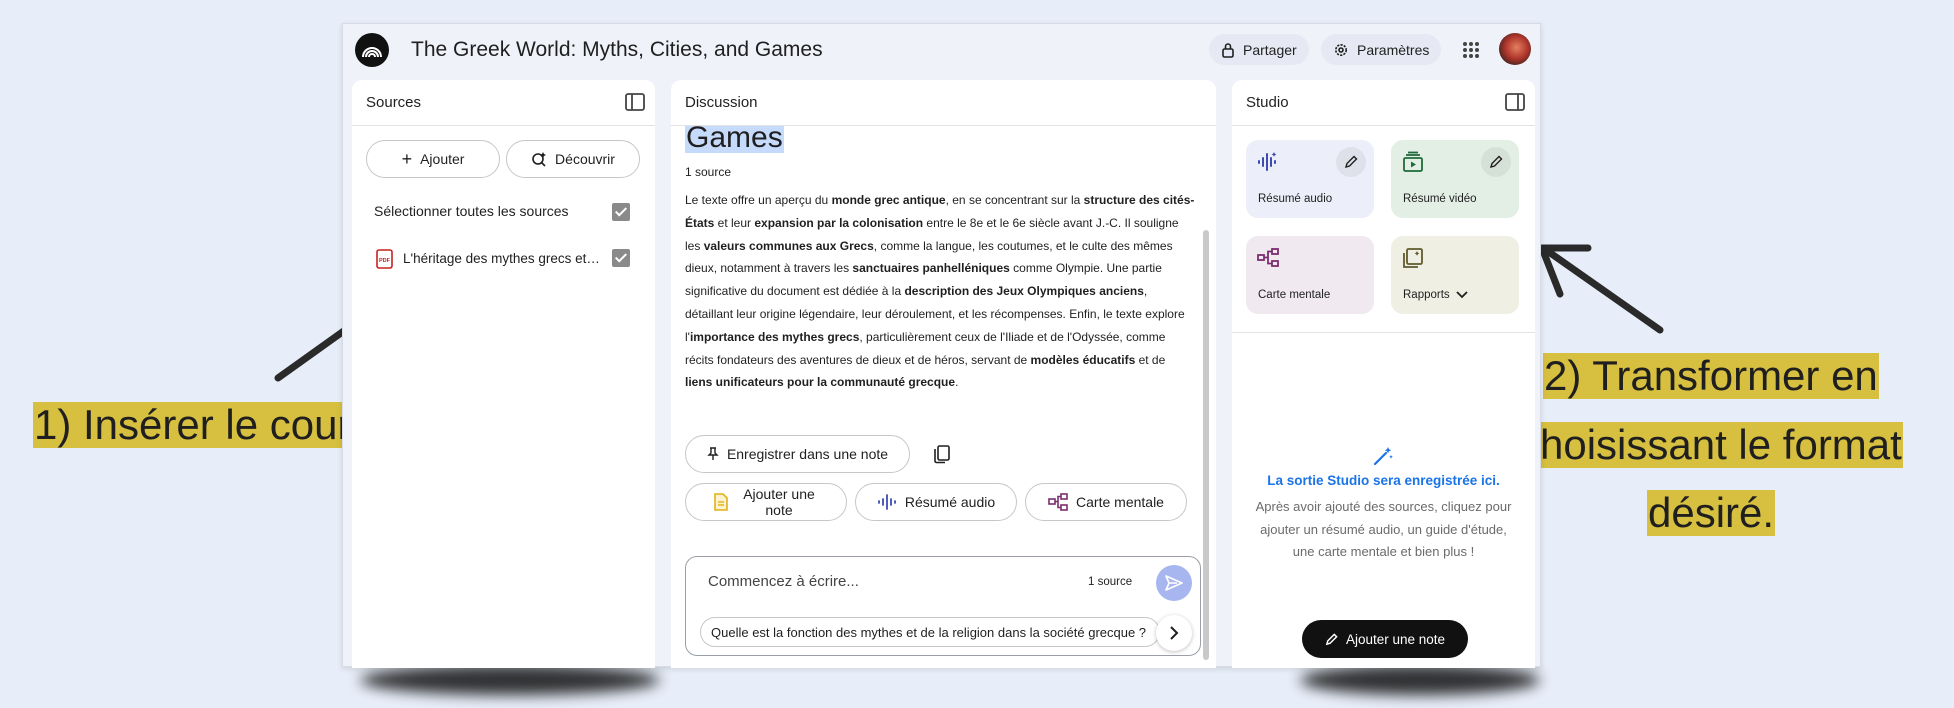  I want to click on studio-add-note-button: Ajouter une note, so click(1385, 639).